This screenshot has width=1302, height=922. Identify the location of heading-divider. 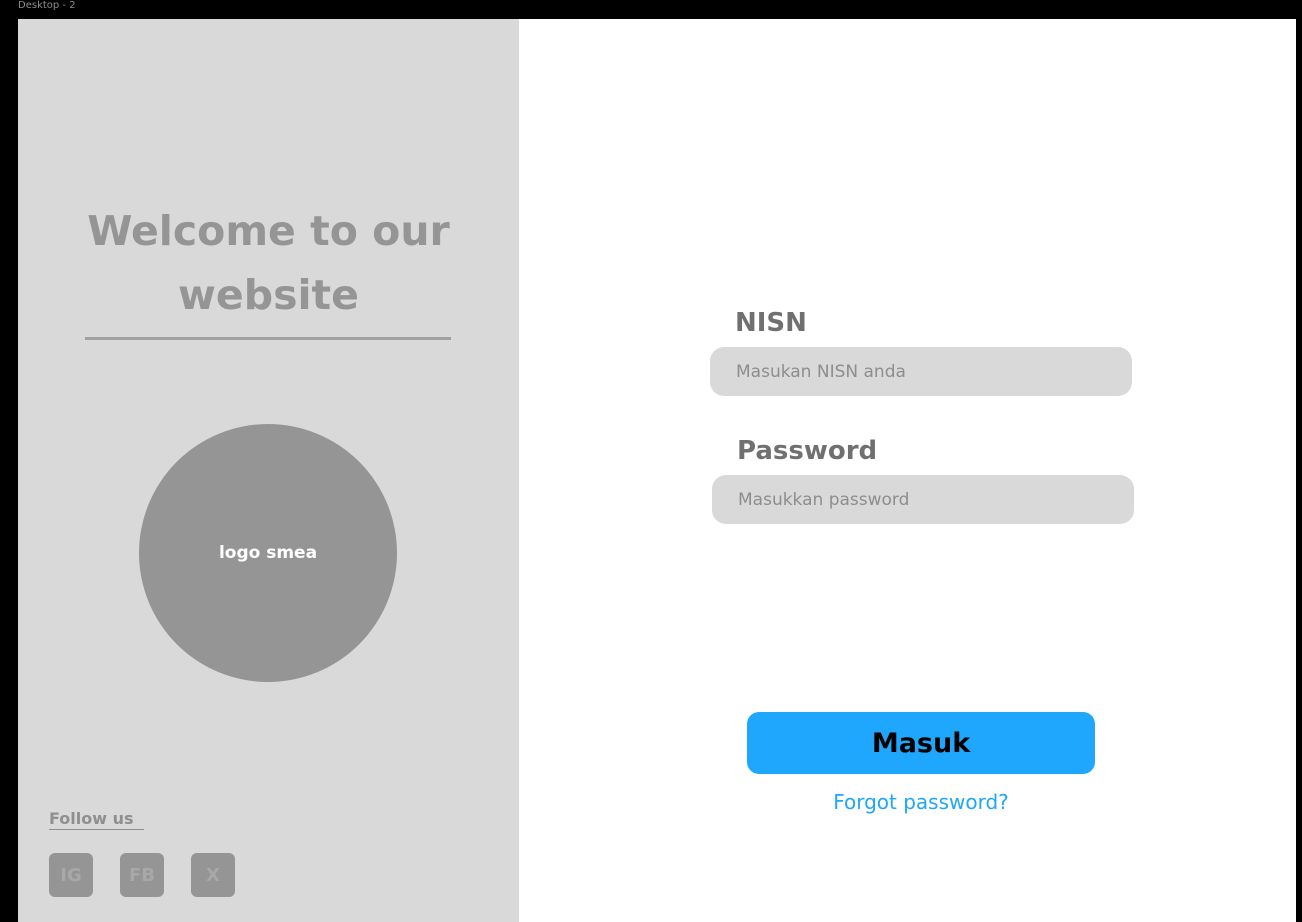
(268, 338).